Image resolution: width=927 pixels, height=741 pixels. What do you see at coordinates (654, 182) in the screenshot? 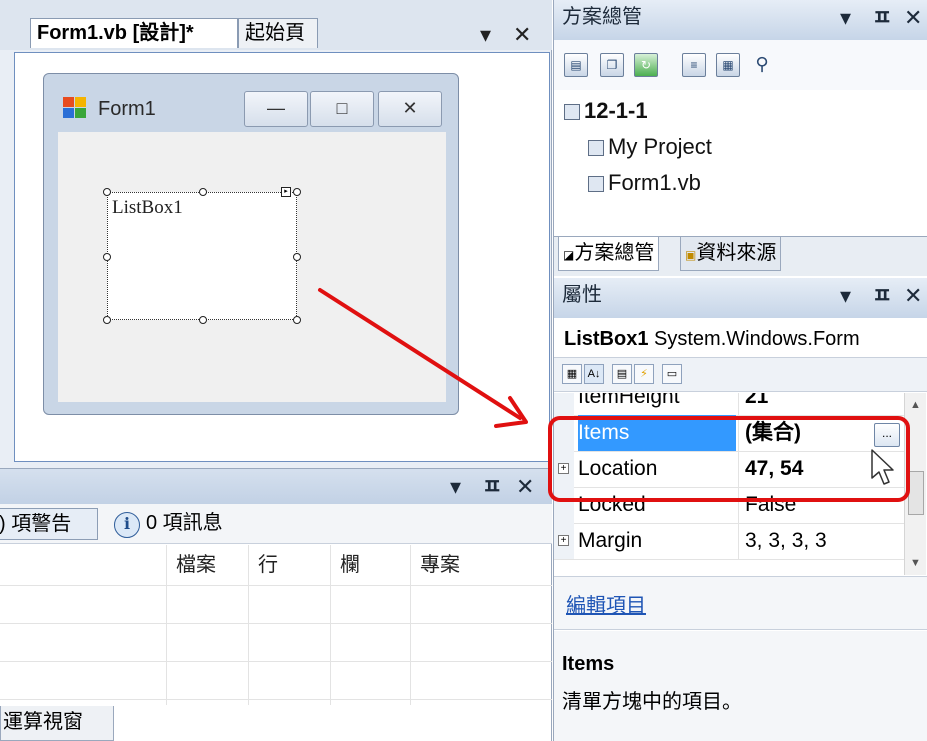
I see `tree-item-label: Form1.vb` at bounding box center [654, 182].